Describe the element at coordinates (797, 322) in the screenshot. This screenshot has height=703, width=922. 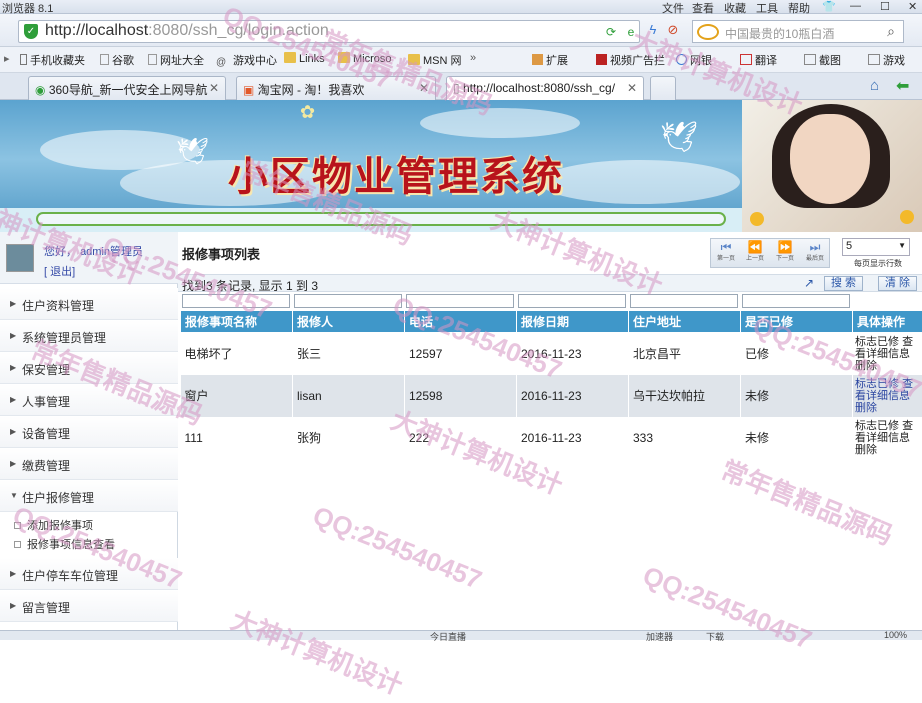
I see `col-header: 是否已修` at that location.